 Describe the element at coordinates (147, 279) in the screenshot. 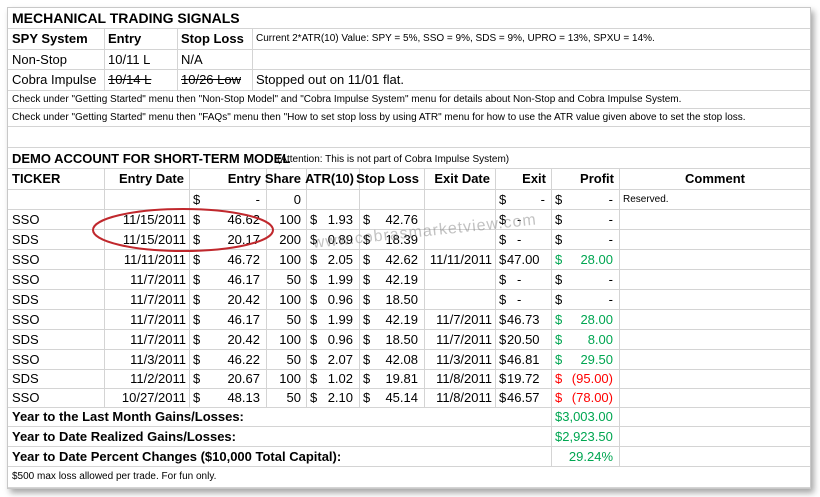

I see `cell-entry-date: 11/7/2011` at that location.